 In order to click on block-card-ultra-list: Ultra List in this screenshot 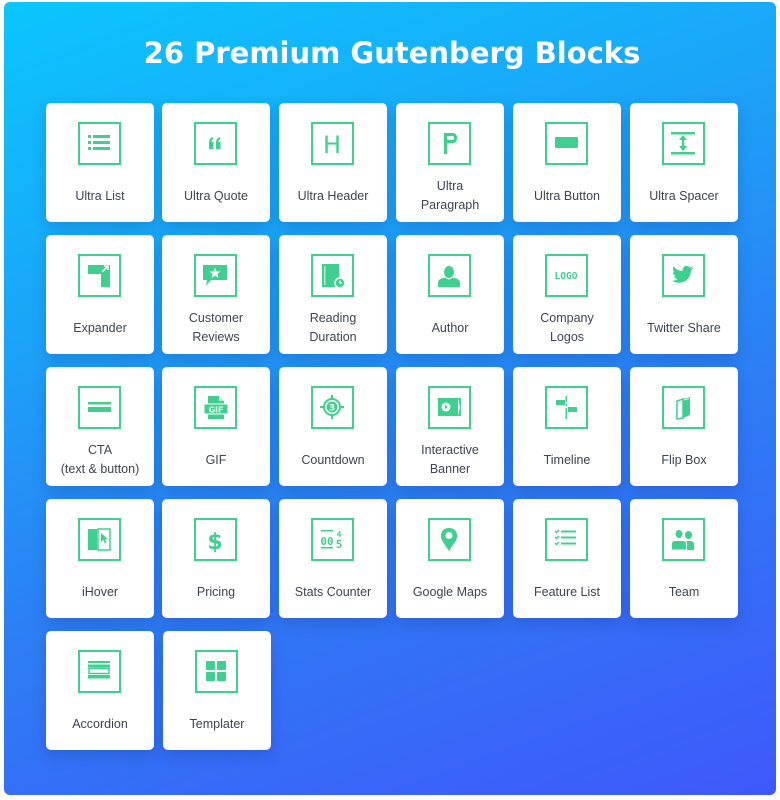, I will do `click(100, 162)`.